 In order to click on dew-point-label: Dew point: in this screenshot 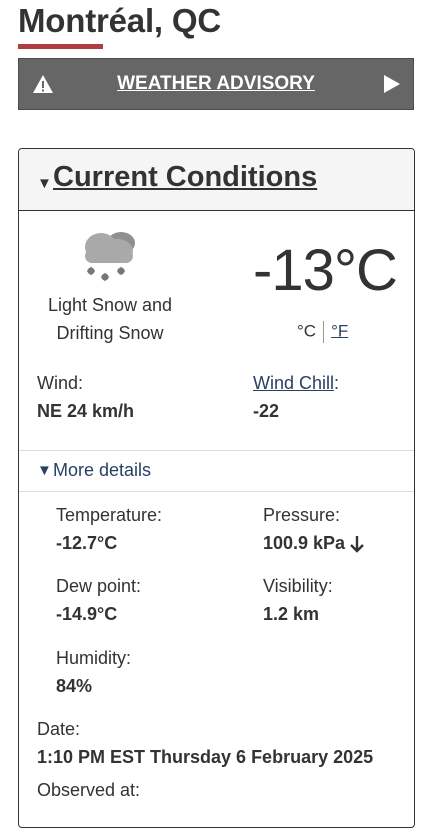, I will do `click(99, 586)`.